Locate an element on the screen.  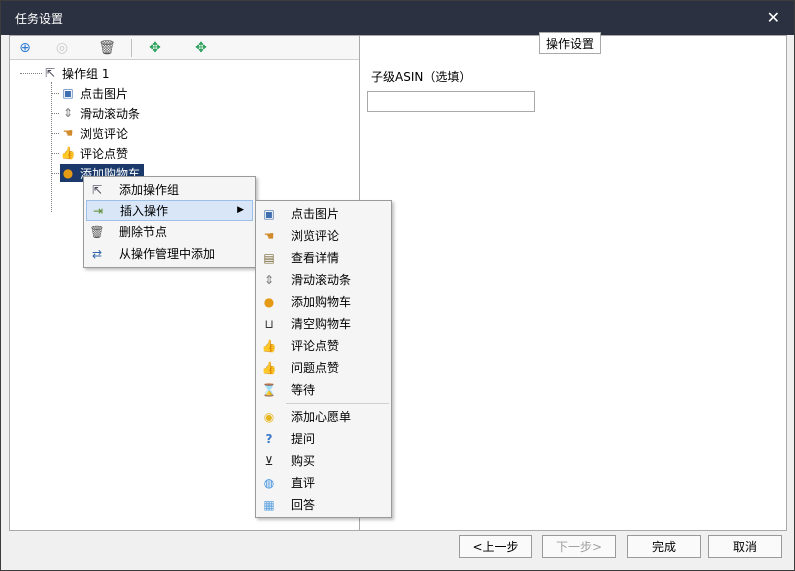
next-step-button: 下一步> is located at coordinates (579, 546).